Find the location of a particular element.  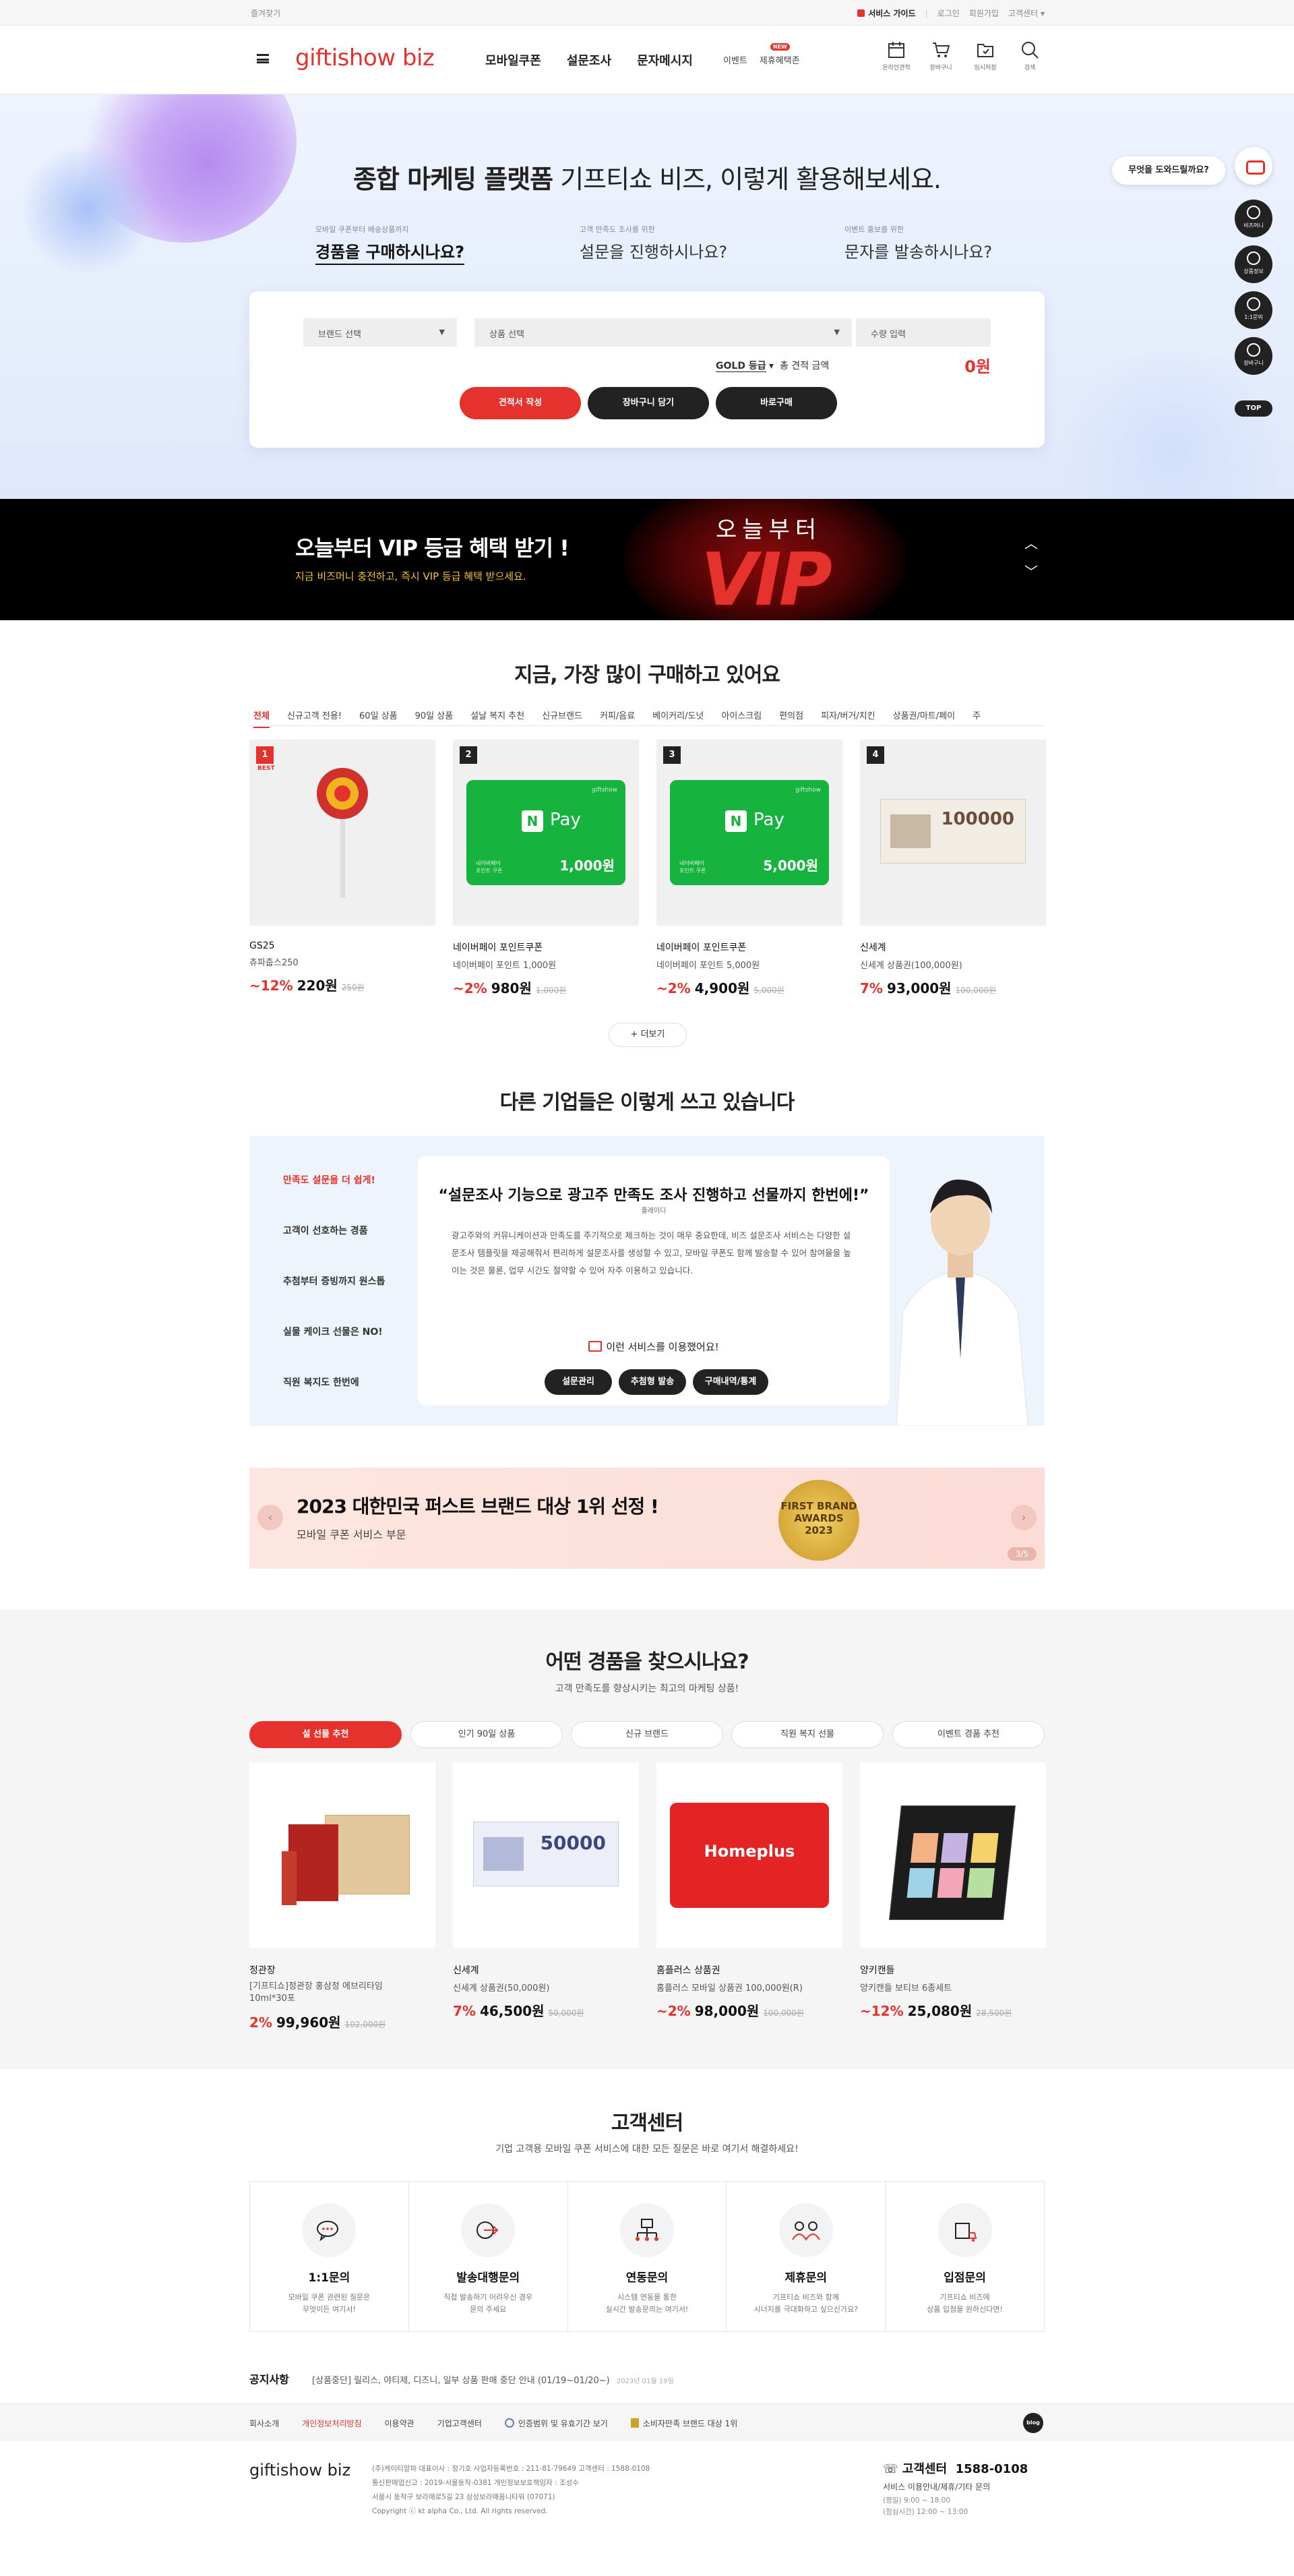

service-guide-link: 서비스 가이드 is located at coordinates (886, 13).